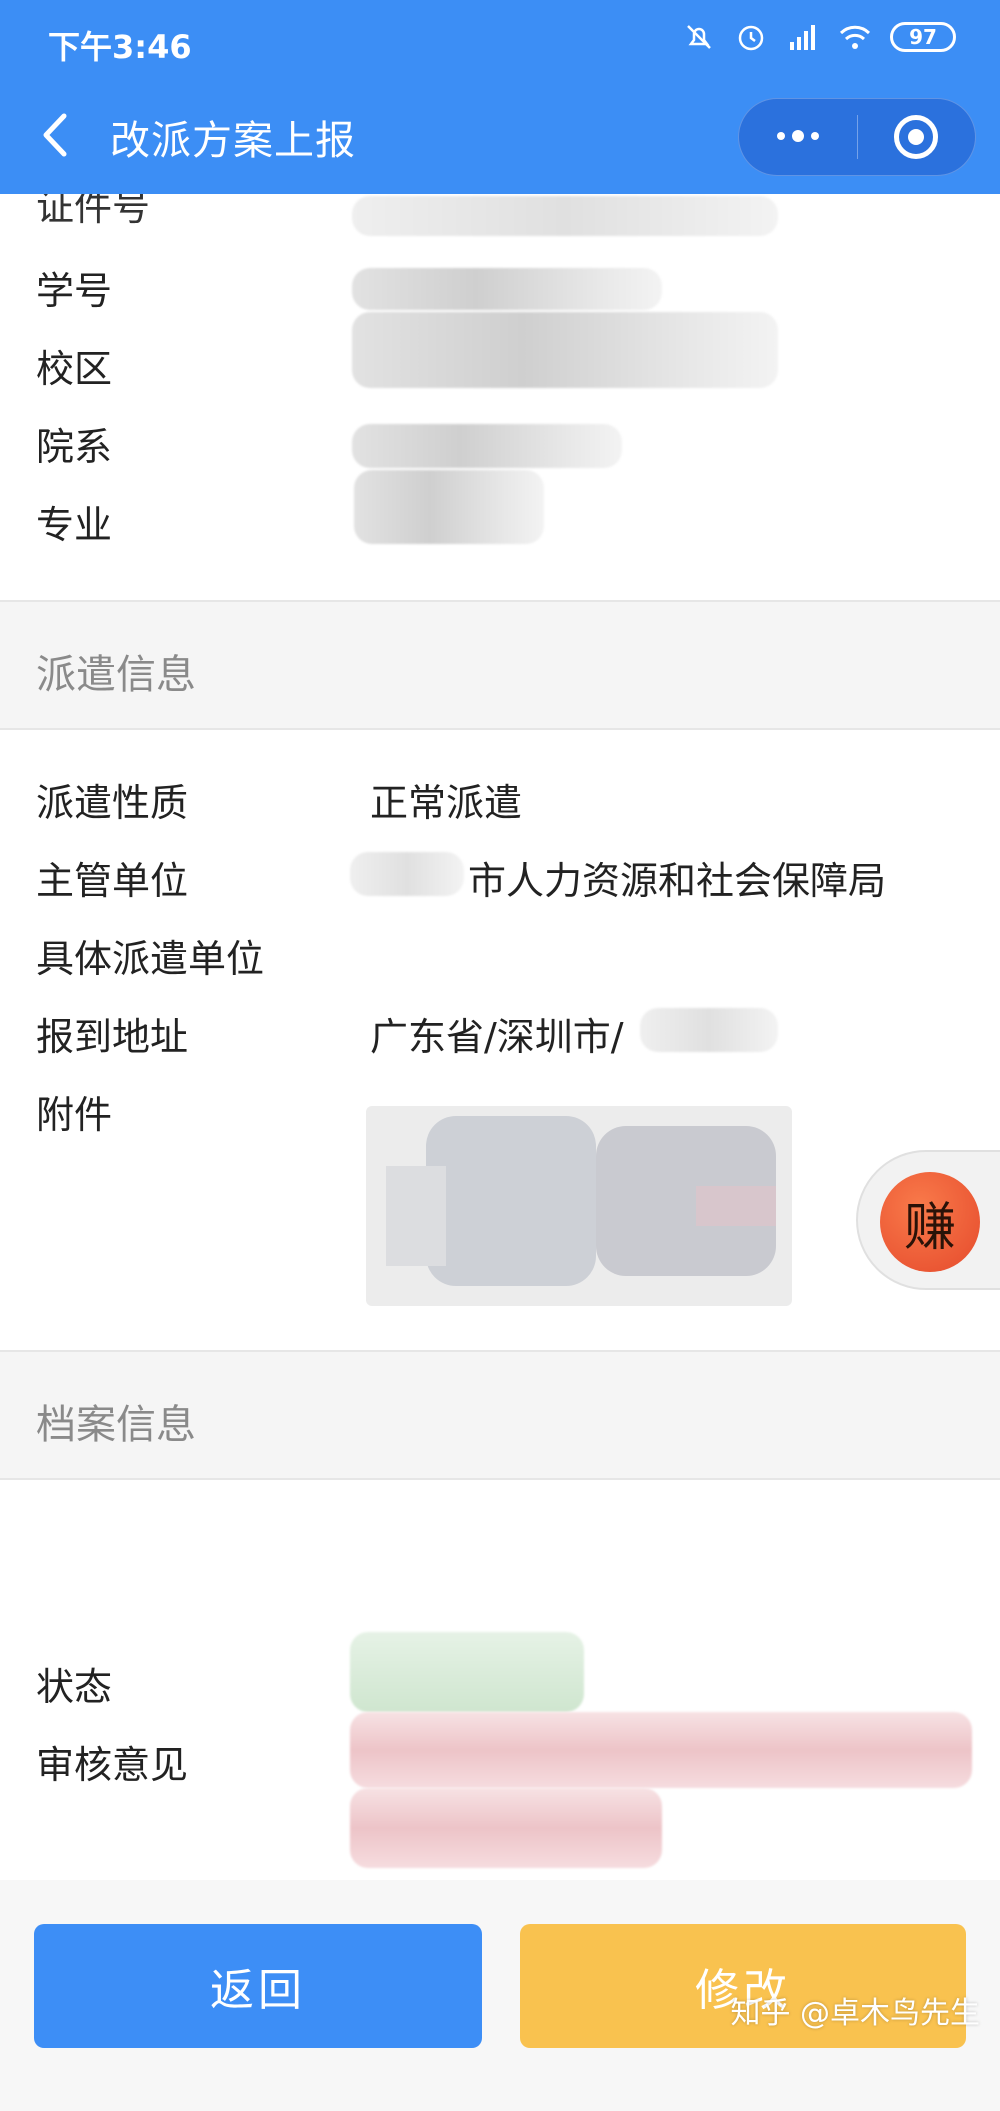 The height and width of the screenshot is (2111, 1000). Describe the element at coordinates (507, 289) in the screenshot. I see `student-id-value-redacted` at that location.